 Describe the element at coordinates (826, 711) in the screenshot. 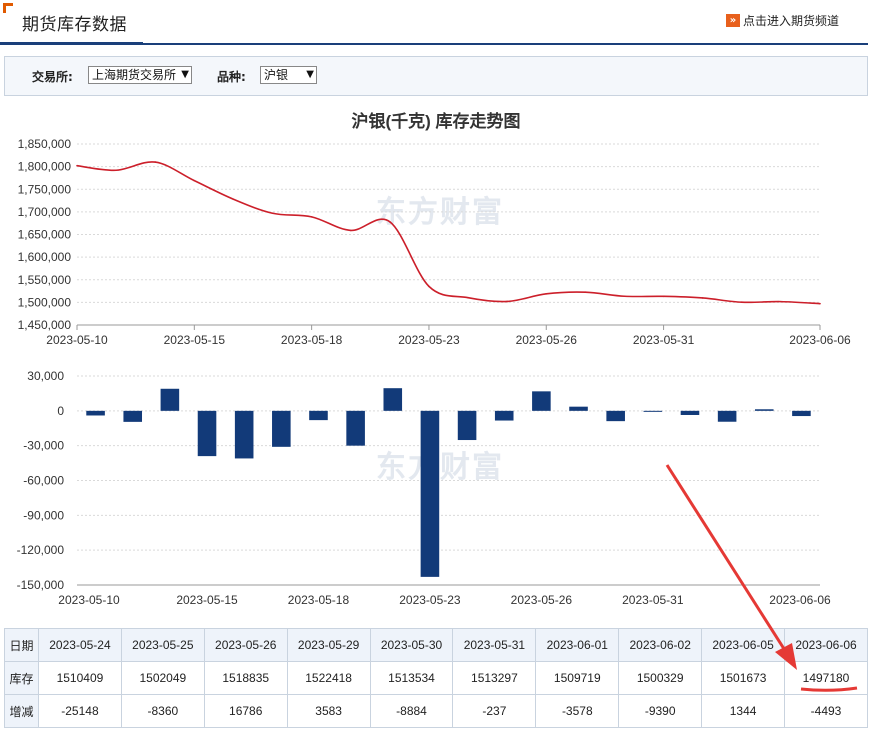

I see `change-cell: -4493` at that location.